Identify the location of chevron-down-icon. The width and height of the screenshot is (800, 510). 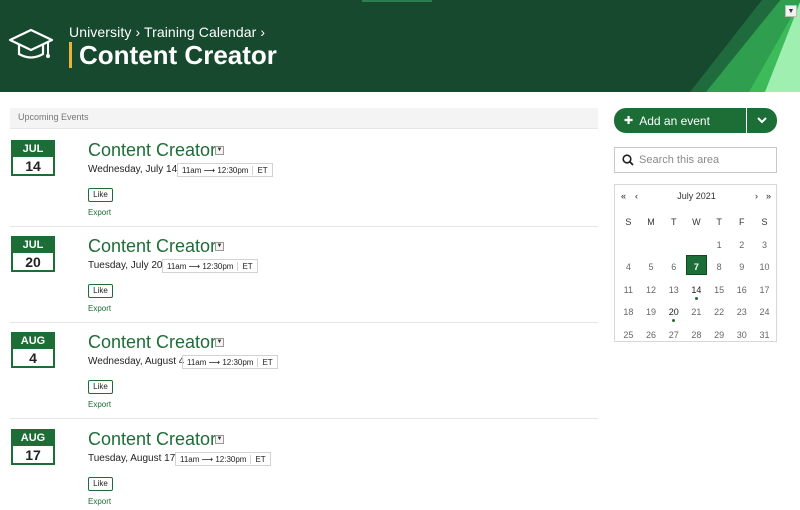
(762, 120).